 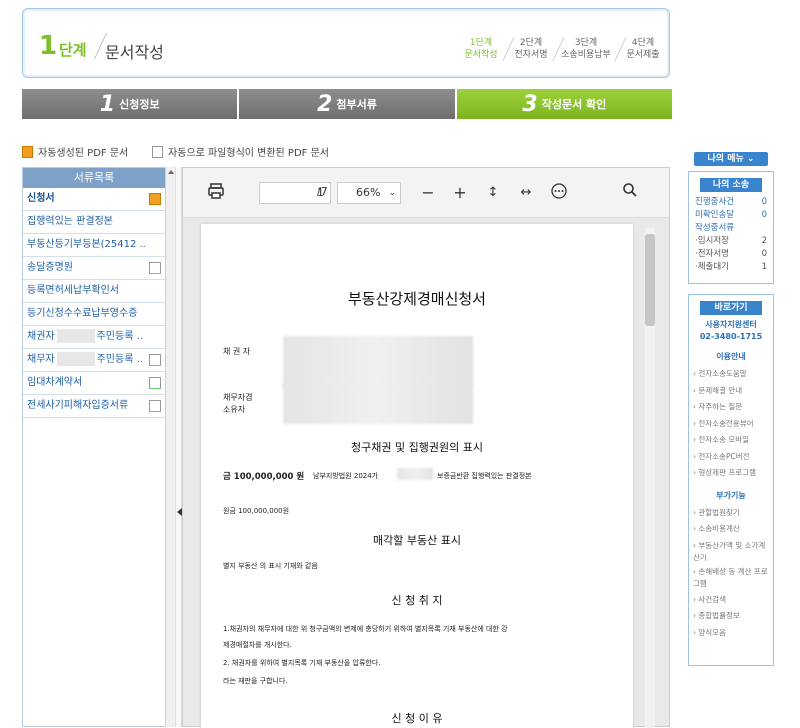 What do you see at coordinates (78, 405) in the screenshot?
I see `list-item-label: 전세사기피해자입증서류` at bounding box center [78, 405].